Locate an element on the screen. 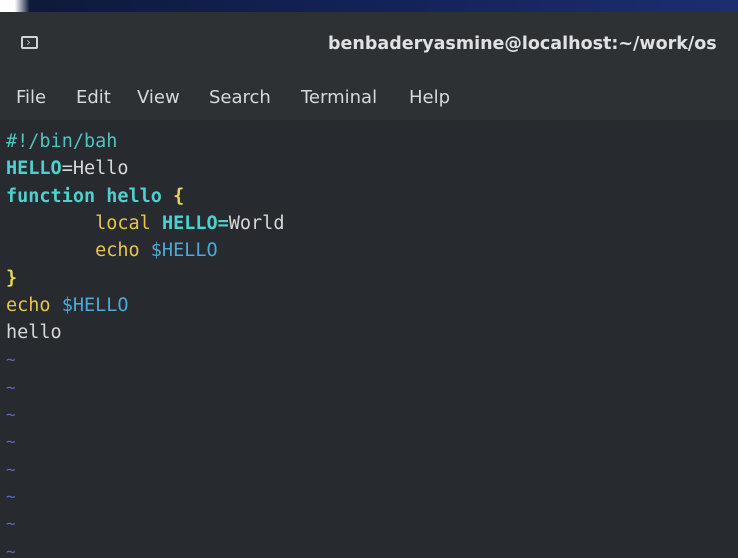 The height and width of the screenshot is (558, 738). menu-terminal: Terminal is located at coordinates (339, 97).